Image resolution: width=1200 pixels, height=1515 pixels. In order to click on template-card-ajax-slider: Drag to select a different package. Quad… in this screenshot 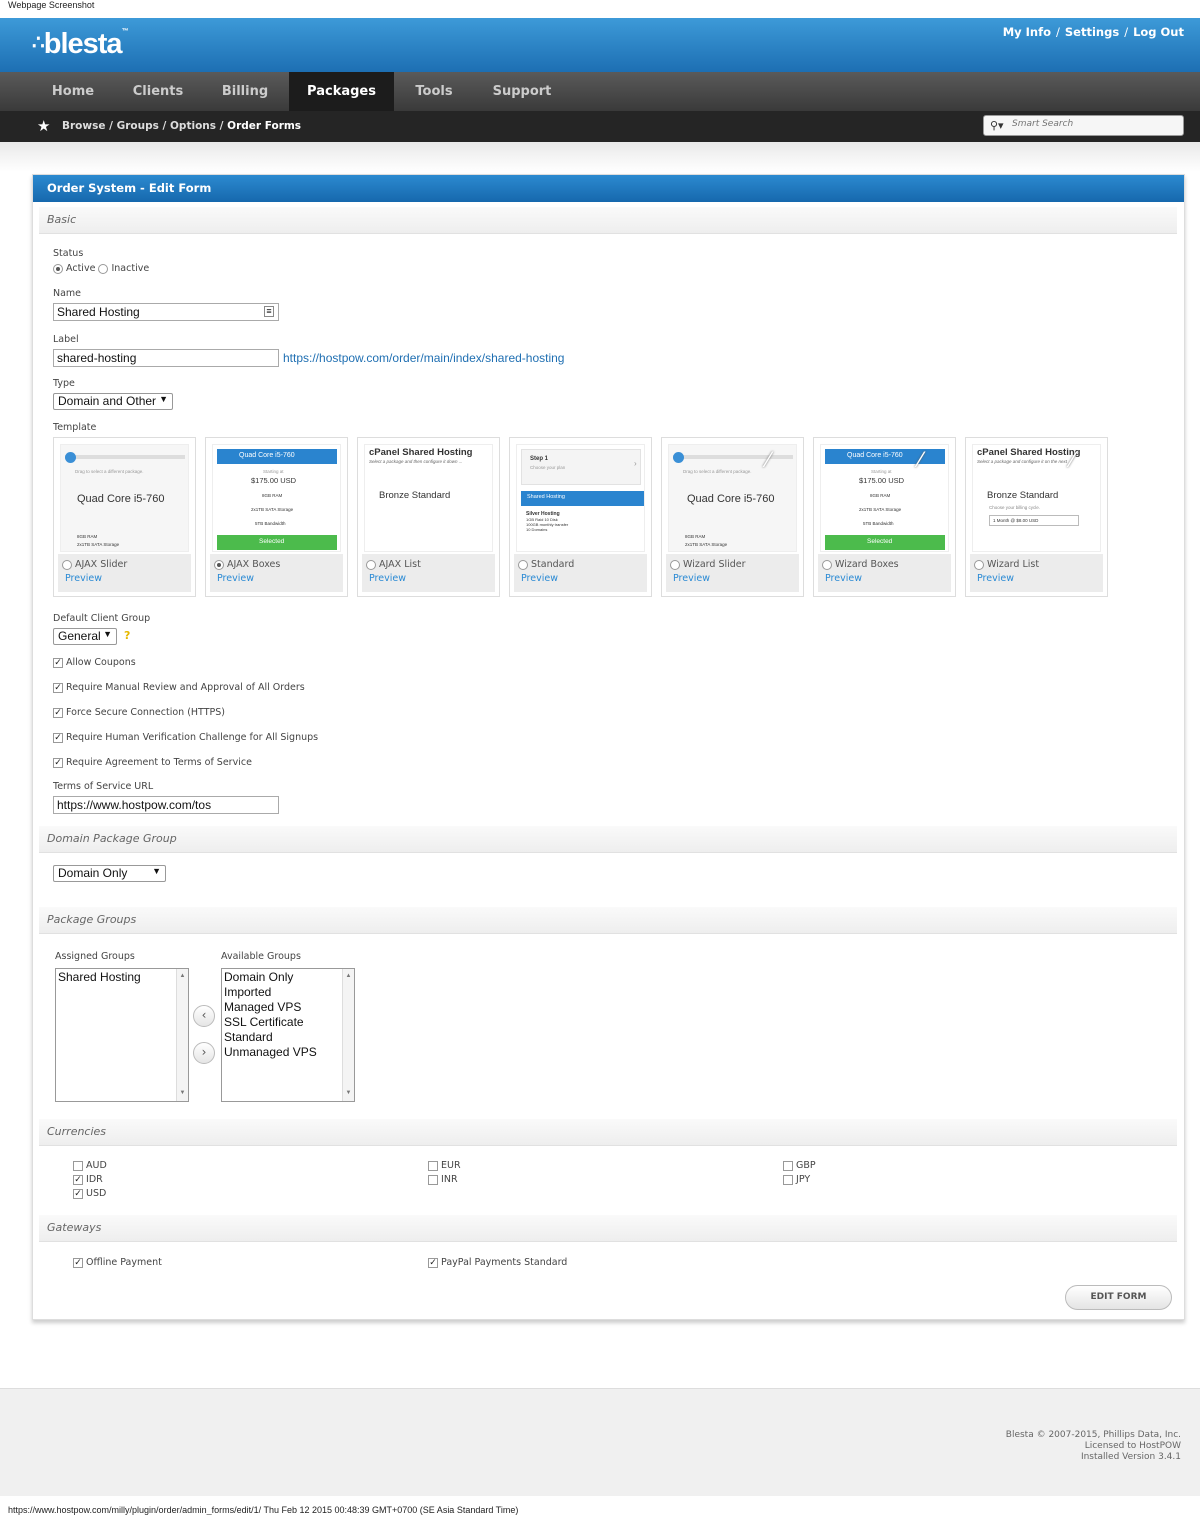, I will do `click(124, 517)`.